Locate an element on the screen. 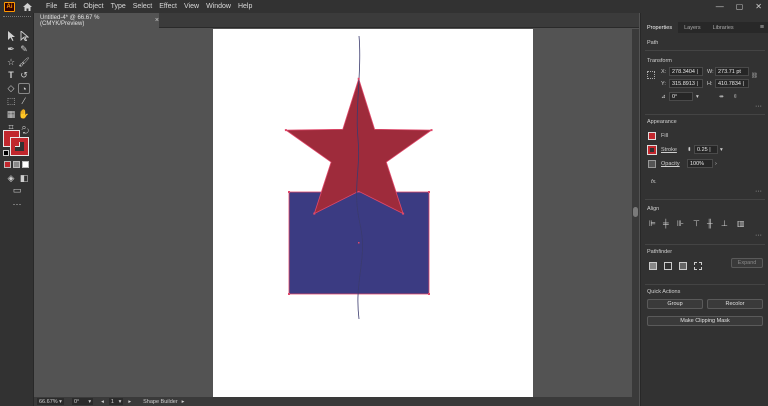 This screenshot has height=406, width=768. hand-tool-icon: ✋ is located at coordinates (24, 114).